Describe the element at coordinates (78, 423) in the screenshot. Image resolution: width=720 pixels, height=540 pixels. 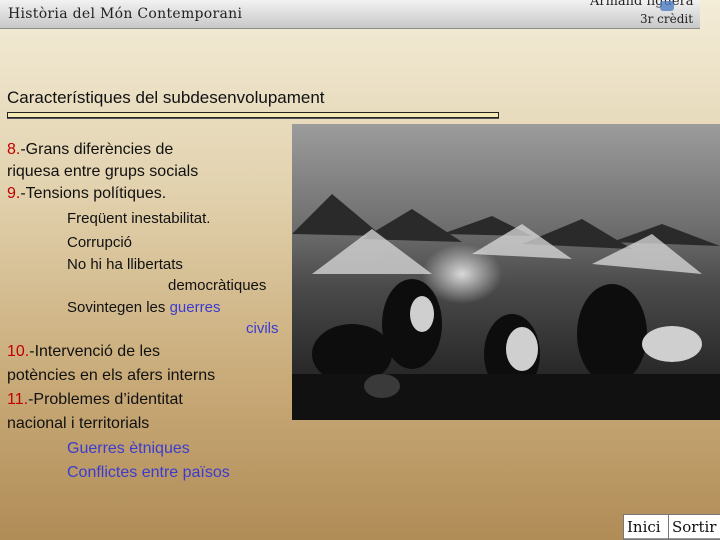
I see `item-11-line-2: nacional i territorials` at that location.